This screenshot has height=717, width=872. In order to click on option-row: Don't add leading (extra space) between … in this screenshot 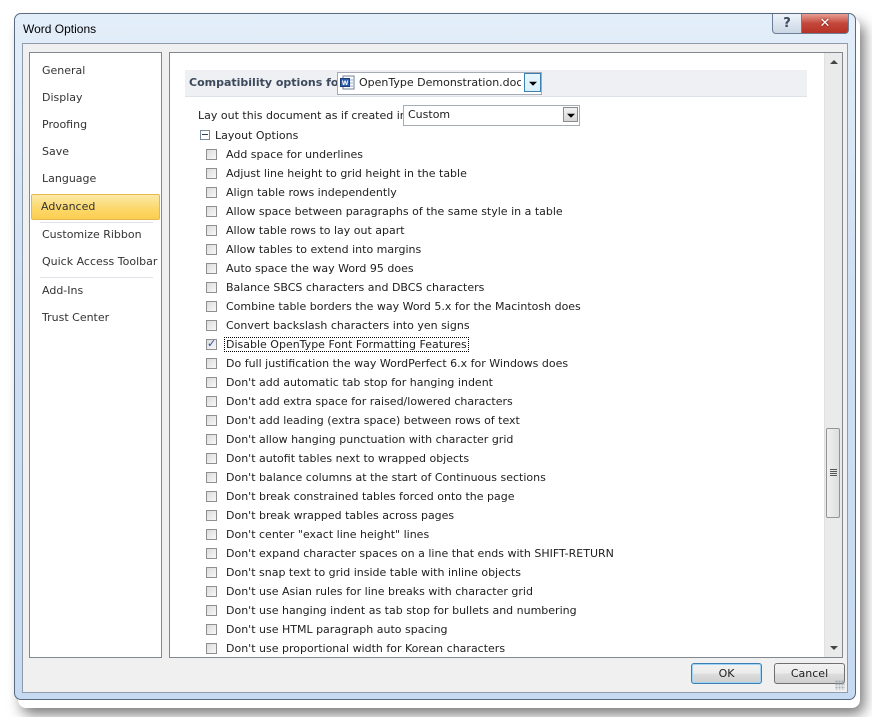, I will do `click(410, 420)`.